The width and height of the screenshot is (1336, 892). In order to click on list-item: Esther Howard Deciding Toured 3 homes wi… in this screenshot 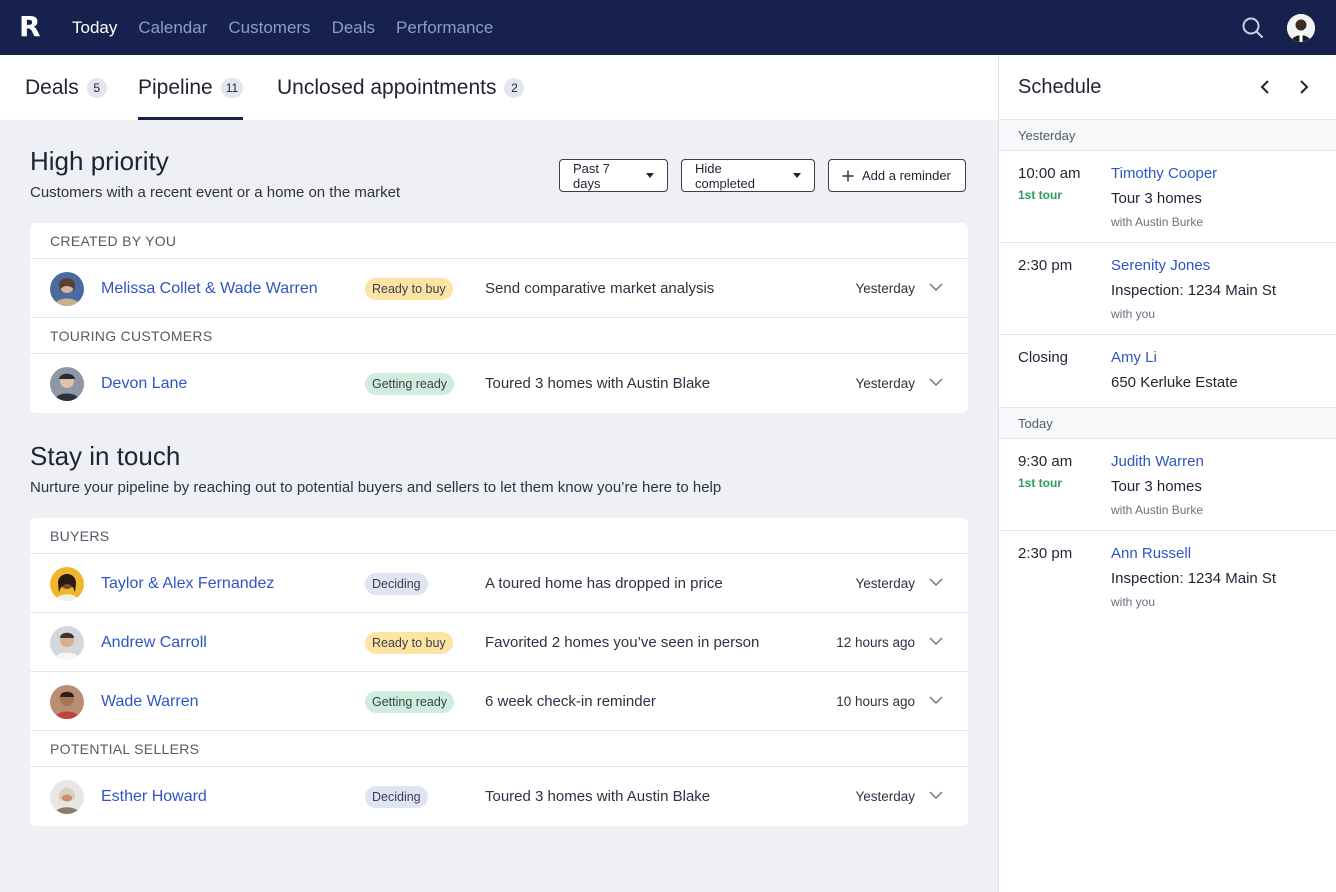, I will do `click(499, 796)`.